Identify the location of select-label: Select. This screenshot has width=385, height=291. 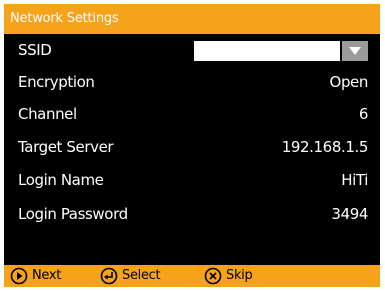
(141, 275).